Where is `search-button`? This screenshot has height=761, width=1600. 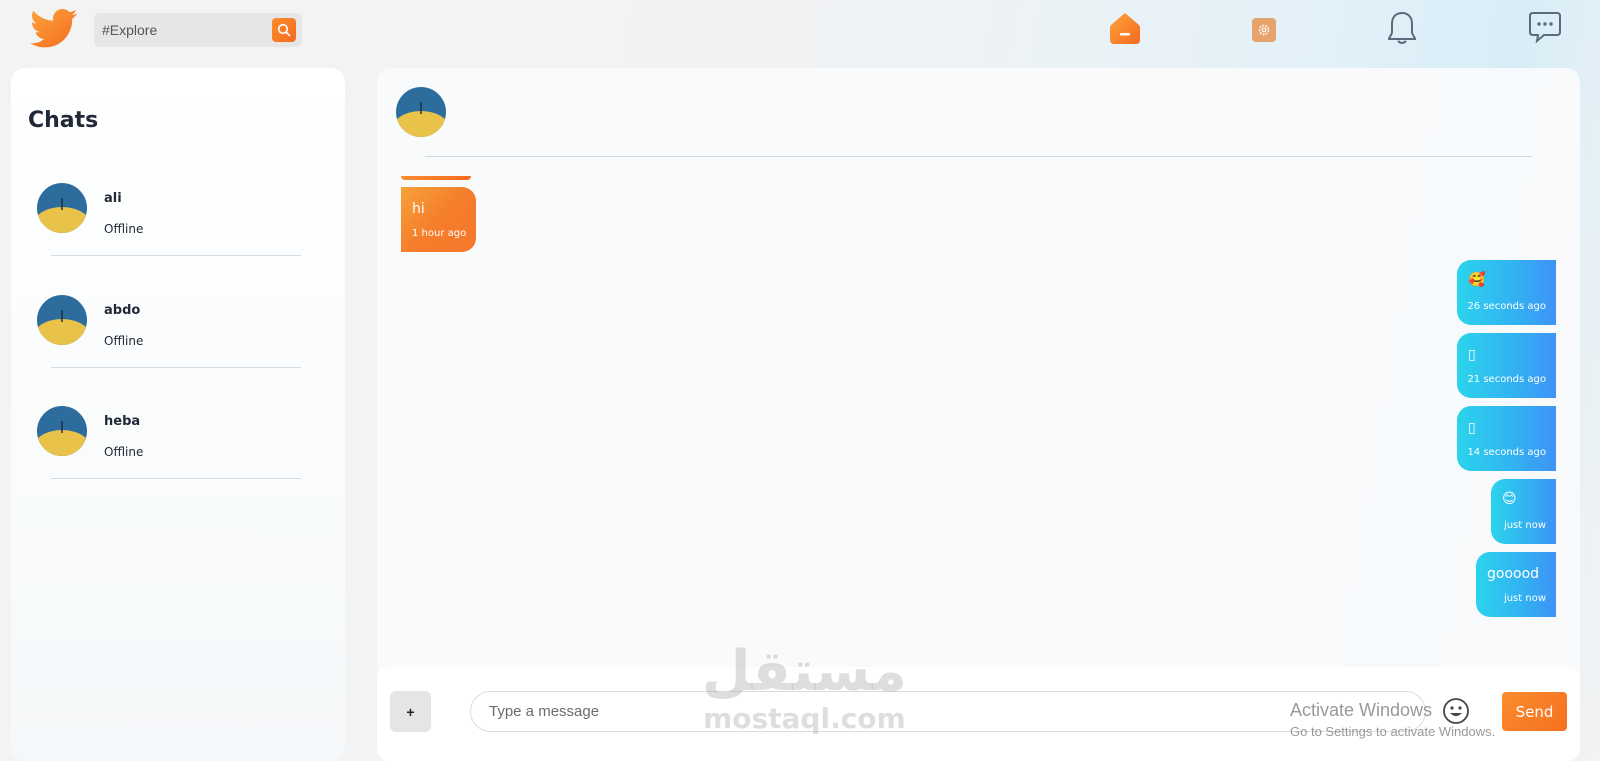
search-button is located at coordinates (284, 30).